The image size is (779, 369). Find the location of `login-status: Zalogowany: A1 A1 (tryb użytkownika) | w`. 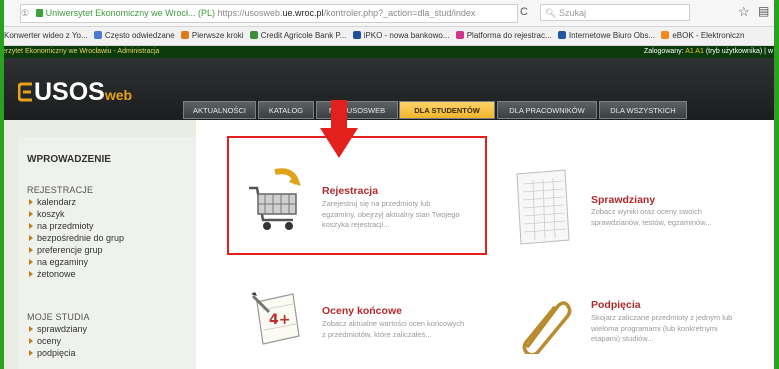

login-status: Zalogowany: A1 A1 (tryb użytkownika) | w is located at coordinates (708, 52).